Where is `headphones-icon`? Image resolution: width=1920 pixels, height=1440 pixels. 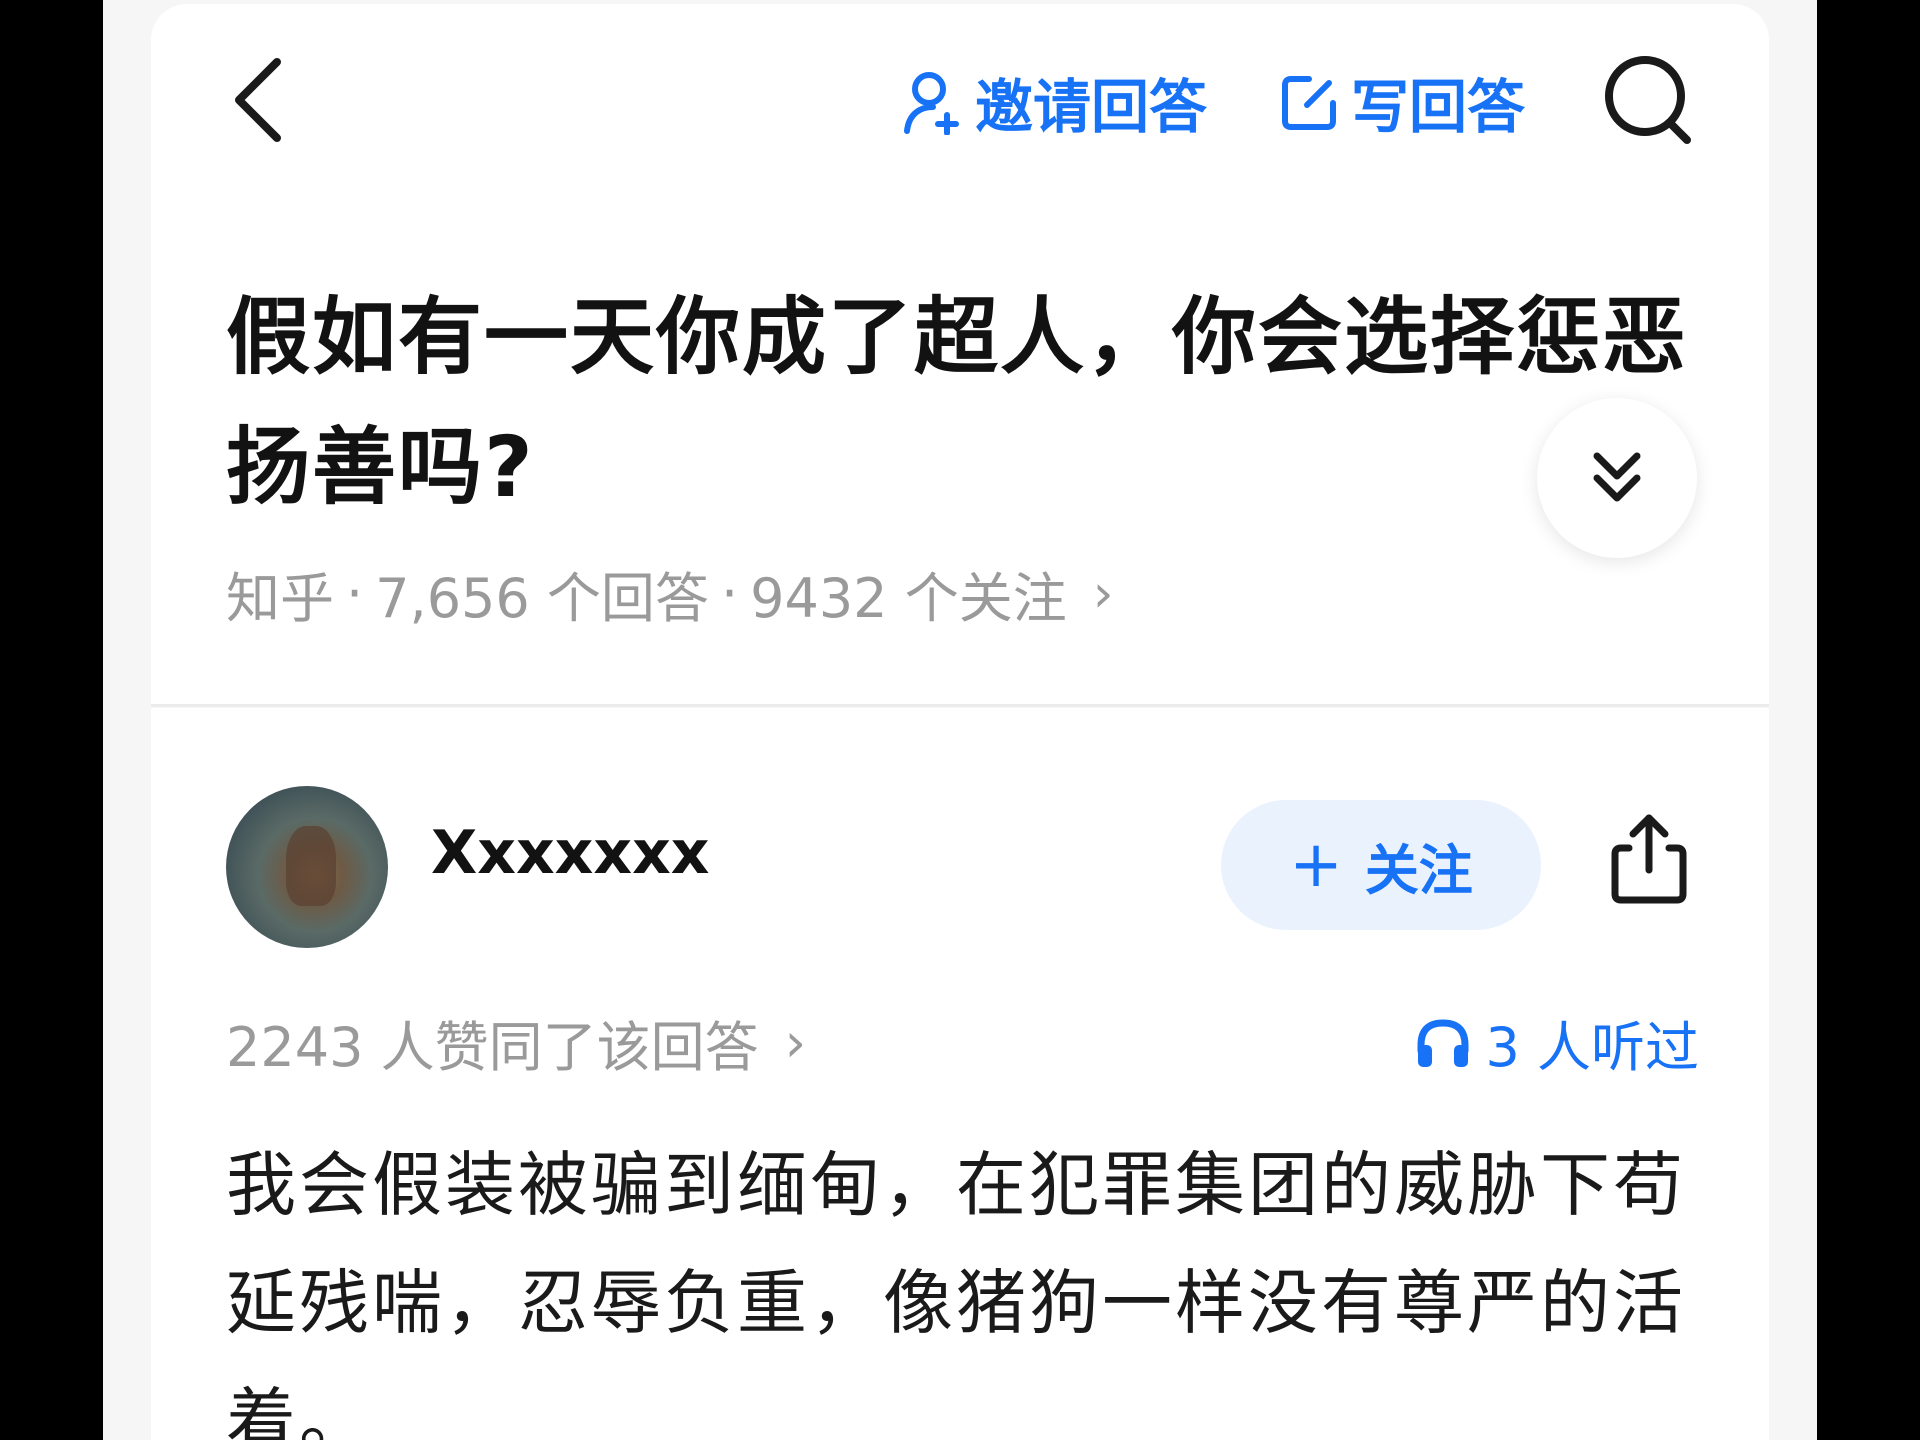 headphones-icon is located at coordinates (1443, 1042).